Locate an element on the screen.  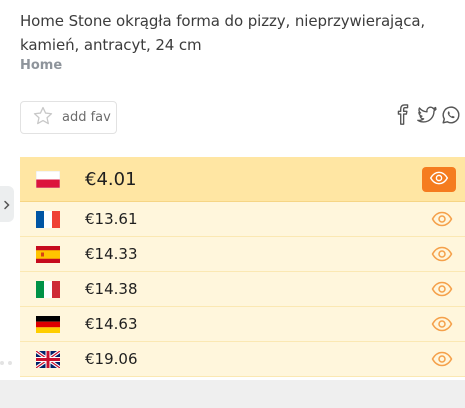
facebook-share-button is located at coordinates (403, 117).